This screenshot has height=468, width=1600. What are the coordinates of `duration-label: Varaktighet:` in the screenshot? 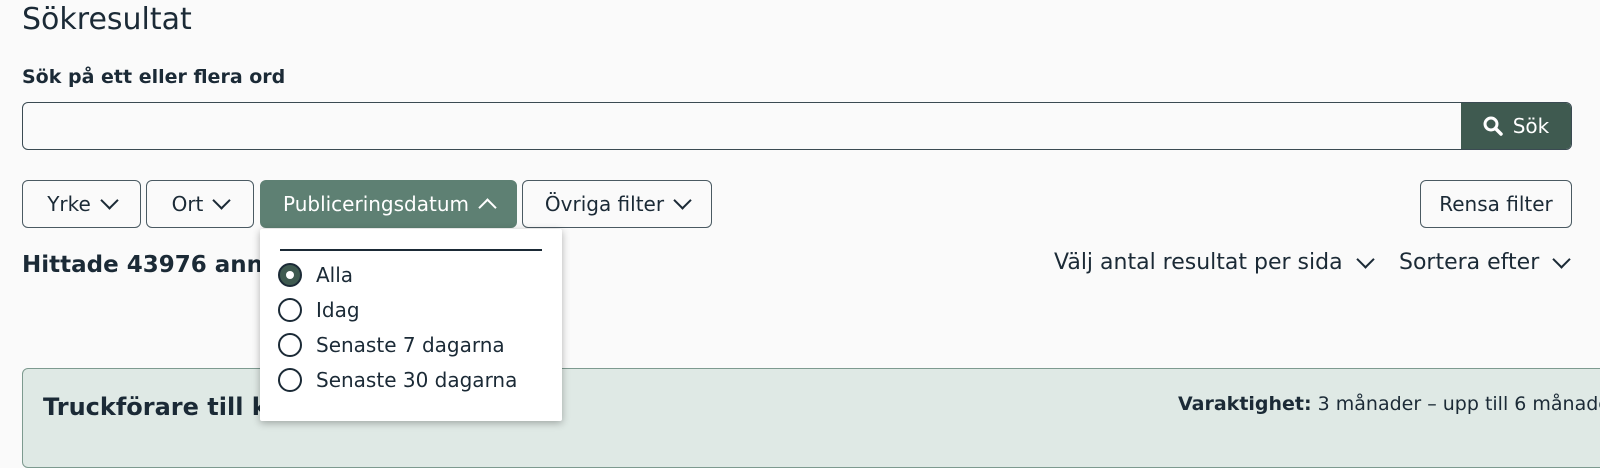 It's located at (1245, 404).